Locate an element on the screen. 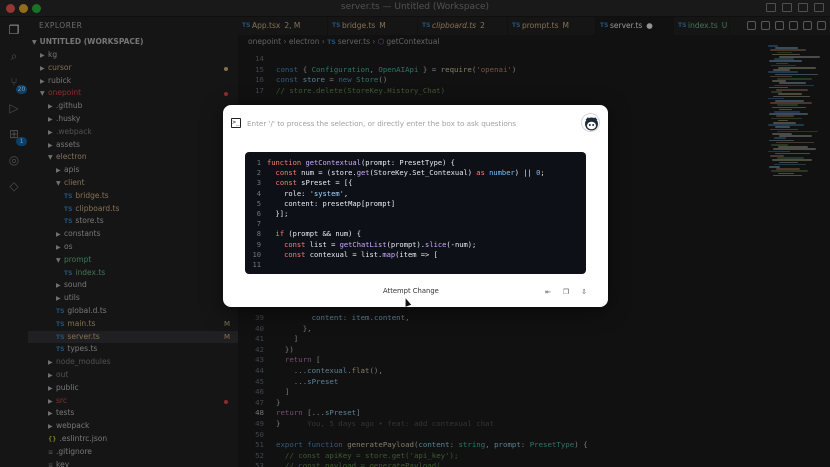 Image resolution: width=830 pixels, height=467 pixels. line-number: 4 is located at coordinates (258, 193).